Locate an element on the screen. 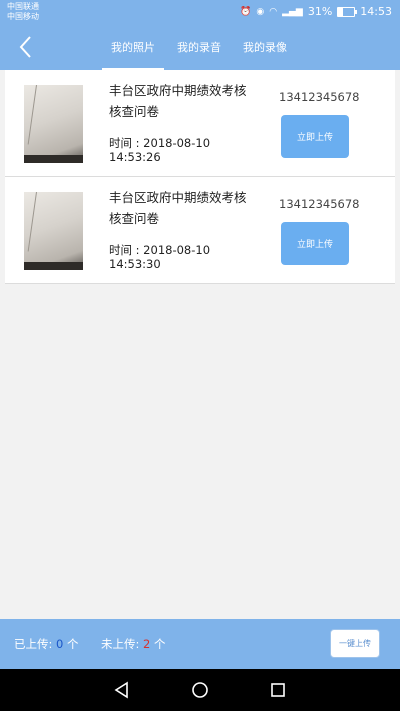 The width and height of the screenshot is (400, 711). carrier-2: 中国移动 is located at coordinates (23, 16).